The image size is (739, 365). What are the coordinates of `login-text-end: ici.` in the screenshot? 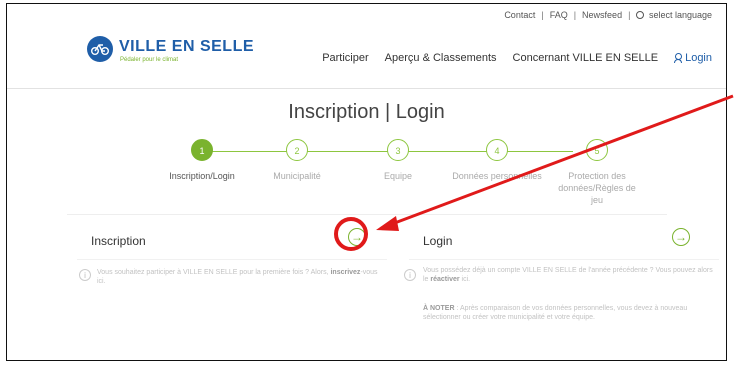 It's located at (465, 279).